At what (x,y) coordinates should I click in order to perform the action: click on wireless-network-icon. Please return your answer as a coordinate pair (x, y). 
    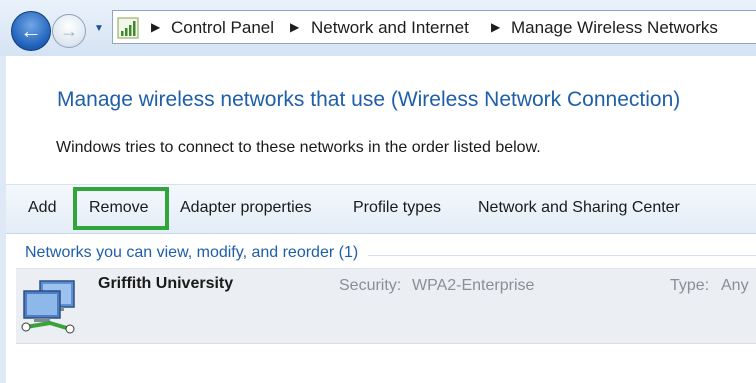
    Looking at the image, I should click on (48, 307).